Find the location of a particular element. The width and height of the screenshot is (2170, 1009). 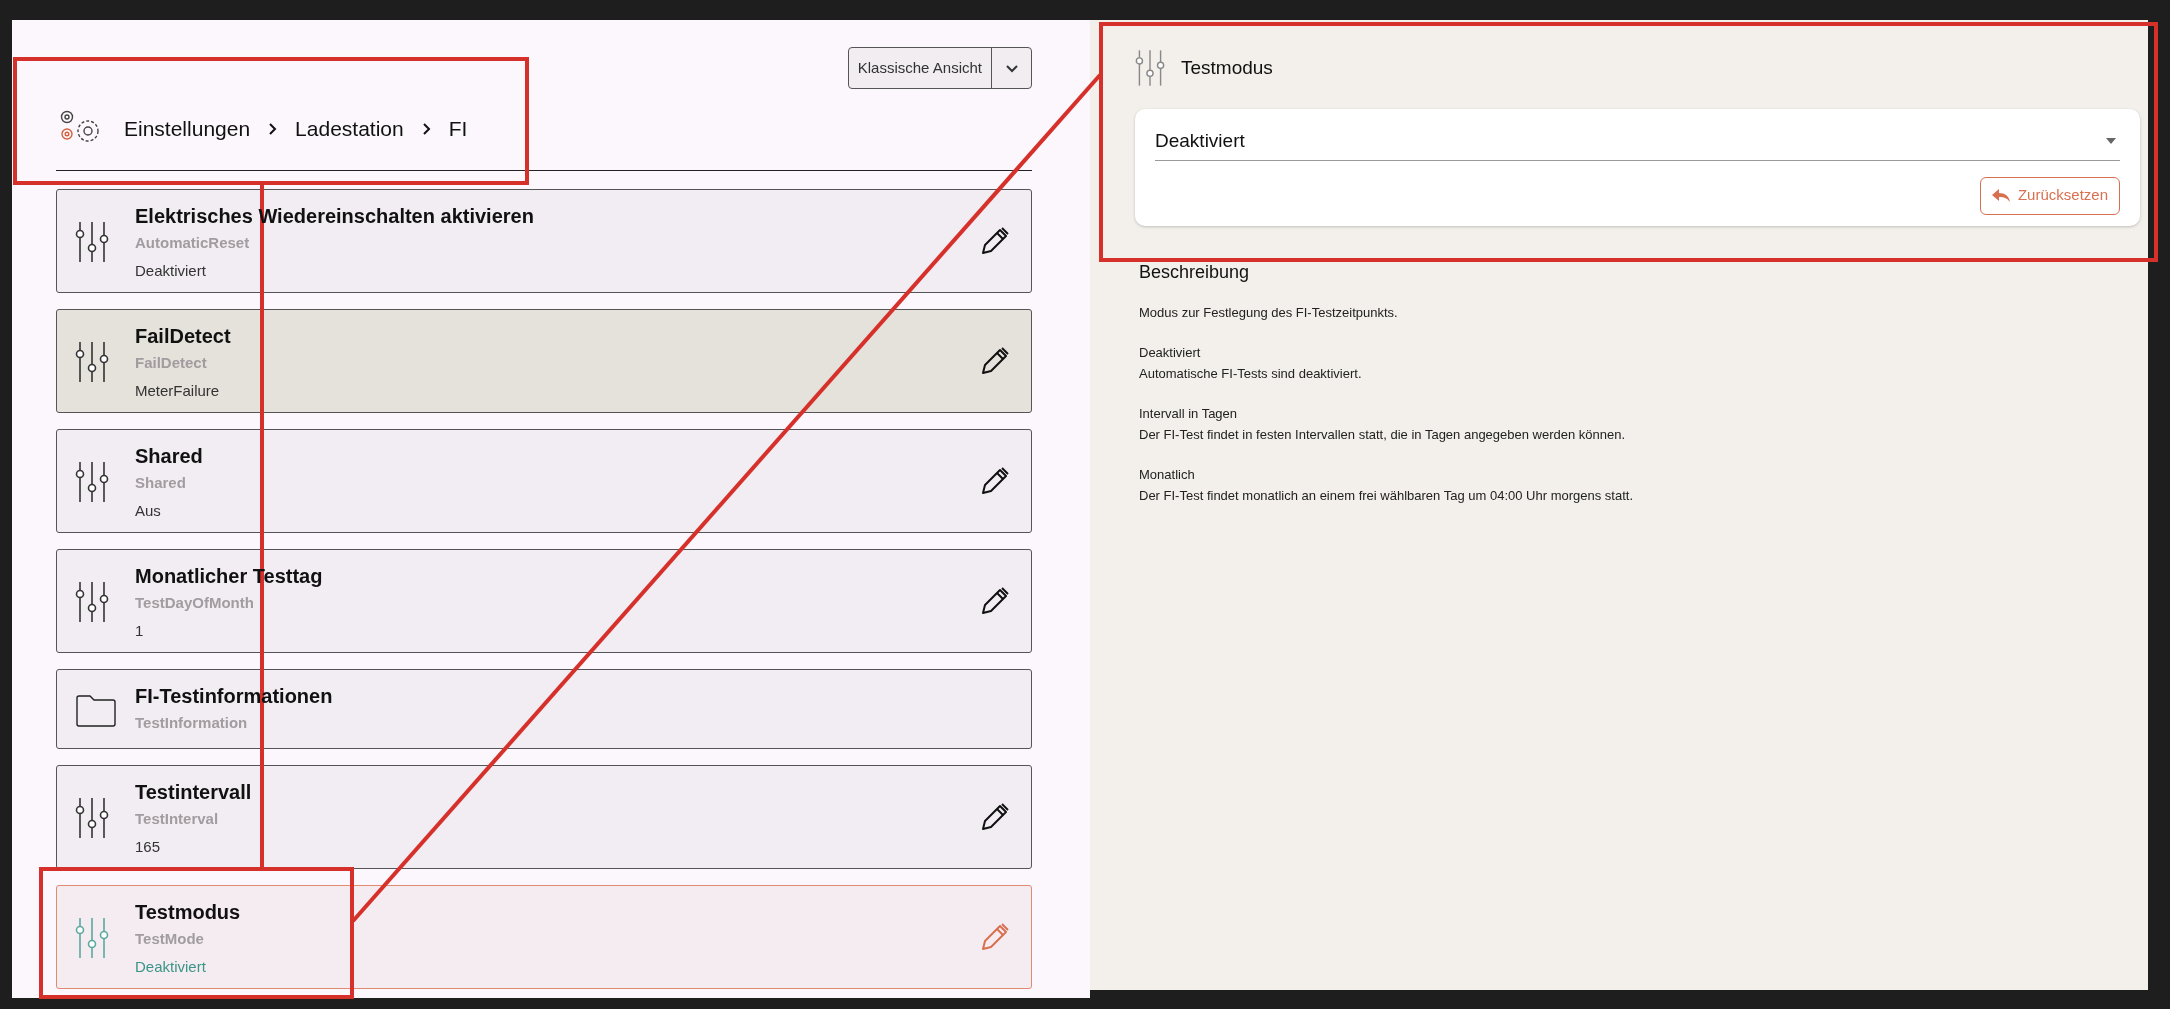

setting-card: Testmodus TestMode Deaktiviert is located at coordinates (544, 937).